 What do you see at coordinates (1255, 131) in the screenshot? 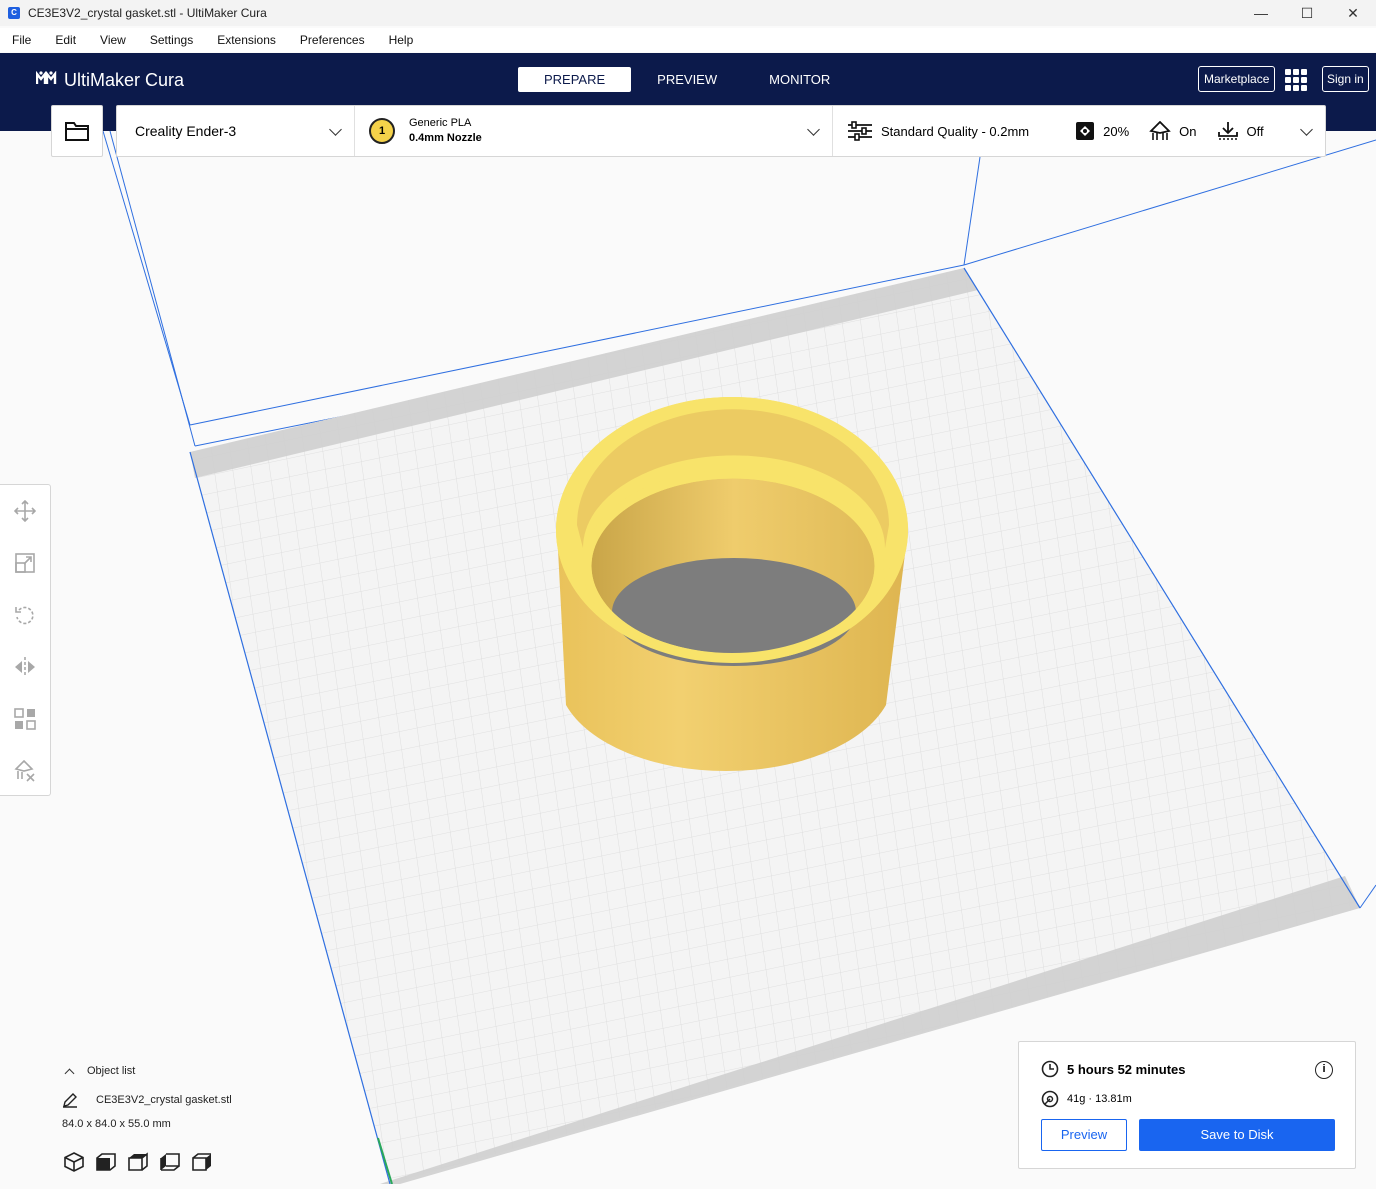
I see `adhesion-value: Off` at bounding box center [1255, 131].